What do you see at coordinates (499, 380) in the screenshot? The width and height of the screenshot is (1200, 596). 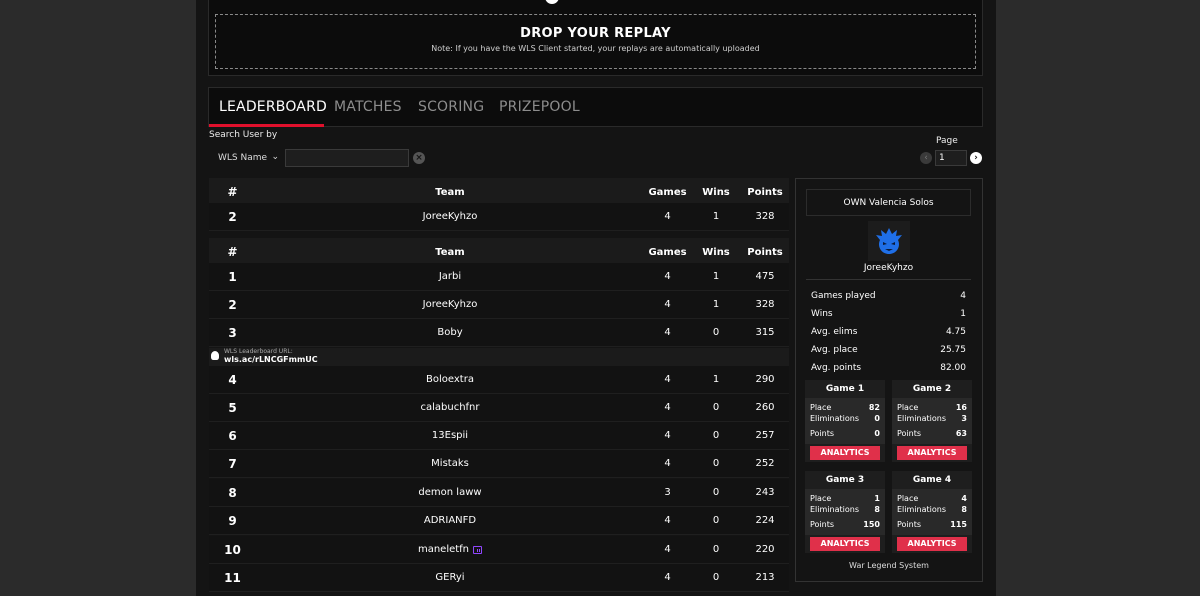 I see `table-row: 4 Boloextra 4 1 290` at bounding box center [499, 380].